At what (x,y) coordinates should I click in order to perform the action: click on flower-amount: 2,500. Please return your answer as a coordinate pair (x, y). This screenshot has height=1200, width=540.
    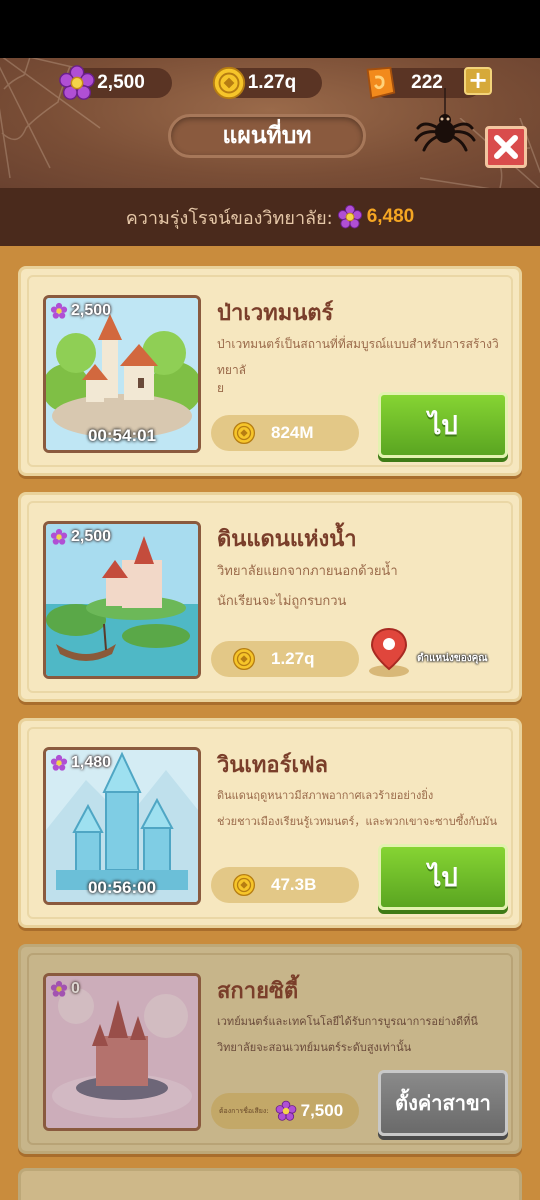
    Looking at the image, I should click on (121, 82).